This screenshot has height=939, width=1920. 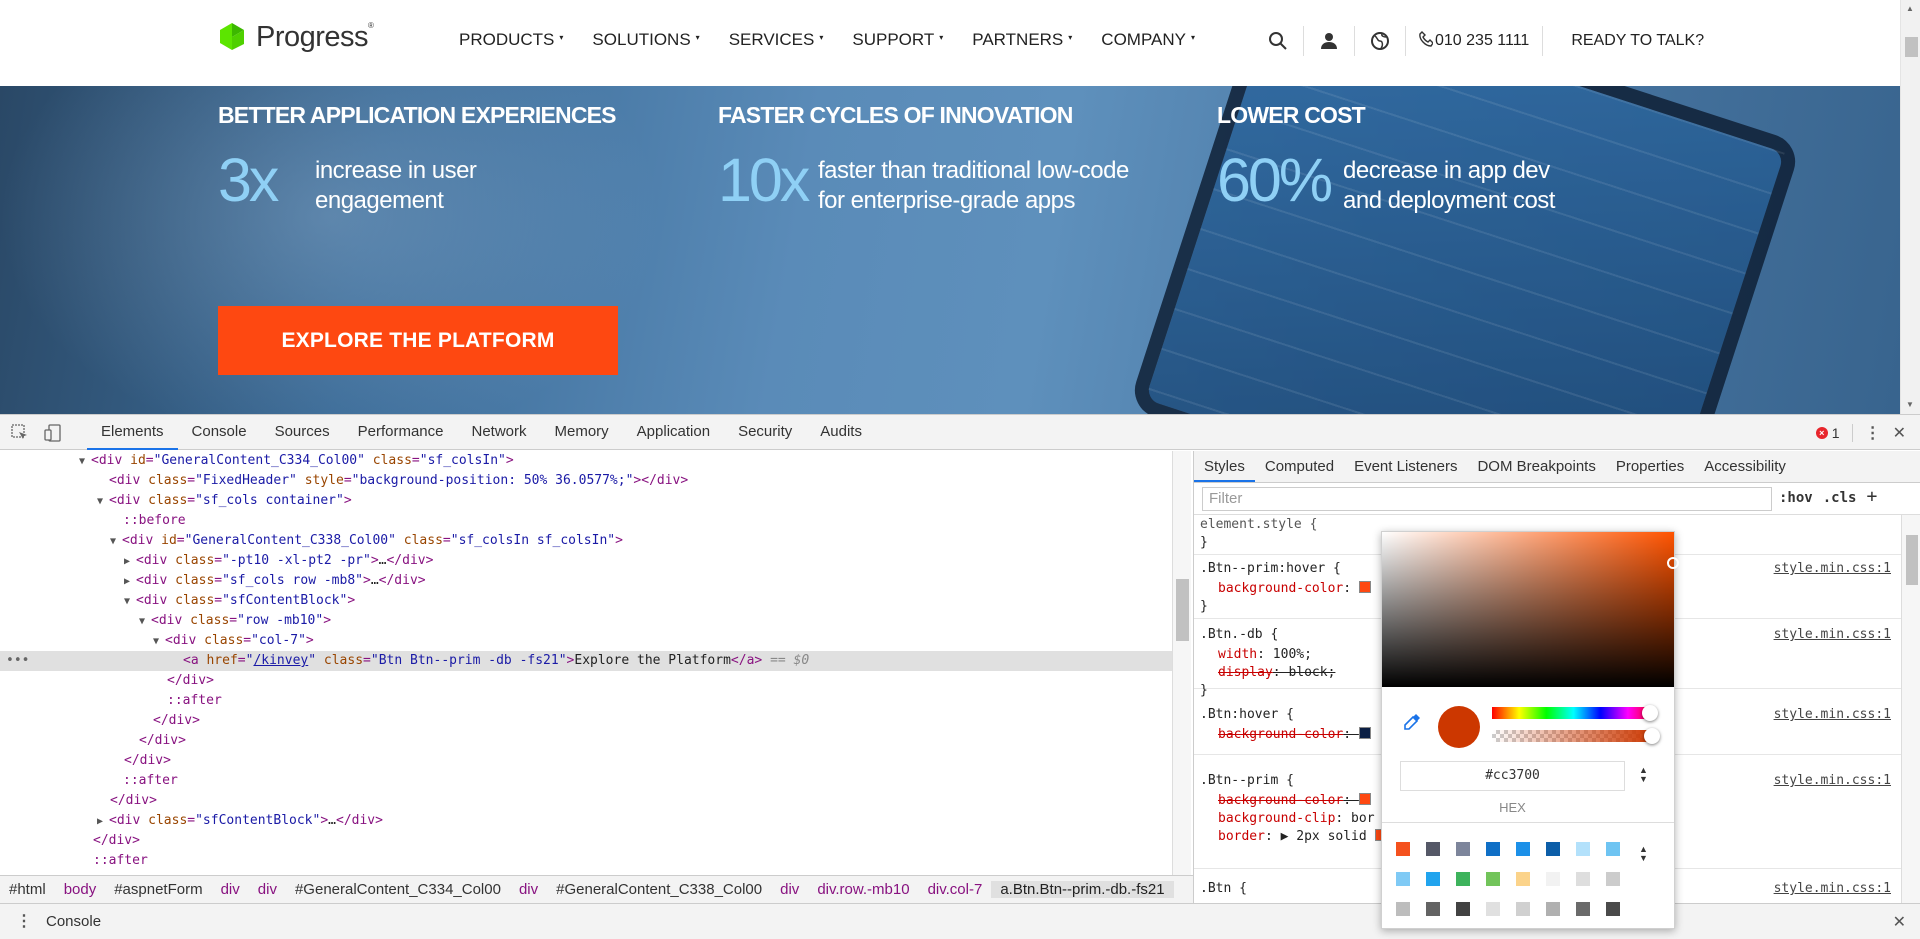 I want to click on crumb: div.col-7, so click(x=955, y=889).